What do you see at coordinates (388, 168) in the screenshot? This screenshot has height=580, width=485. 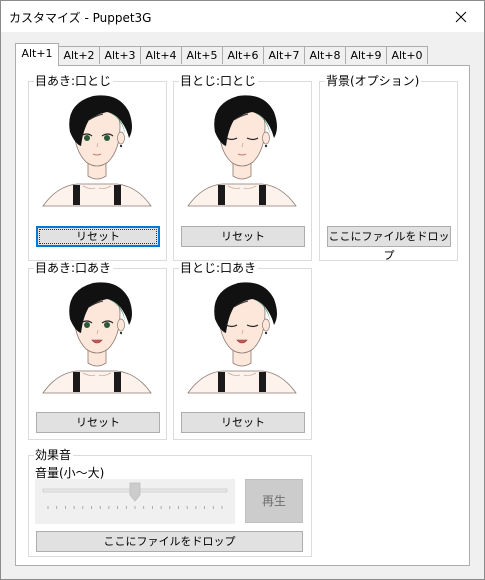 I see `group-background: 背景(オプション) ここにファイルをドロップ` at bounding box center [388, 168].